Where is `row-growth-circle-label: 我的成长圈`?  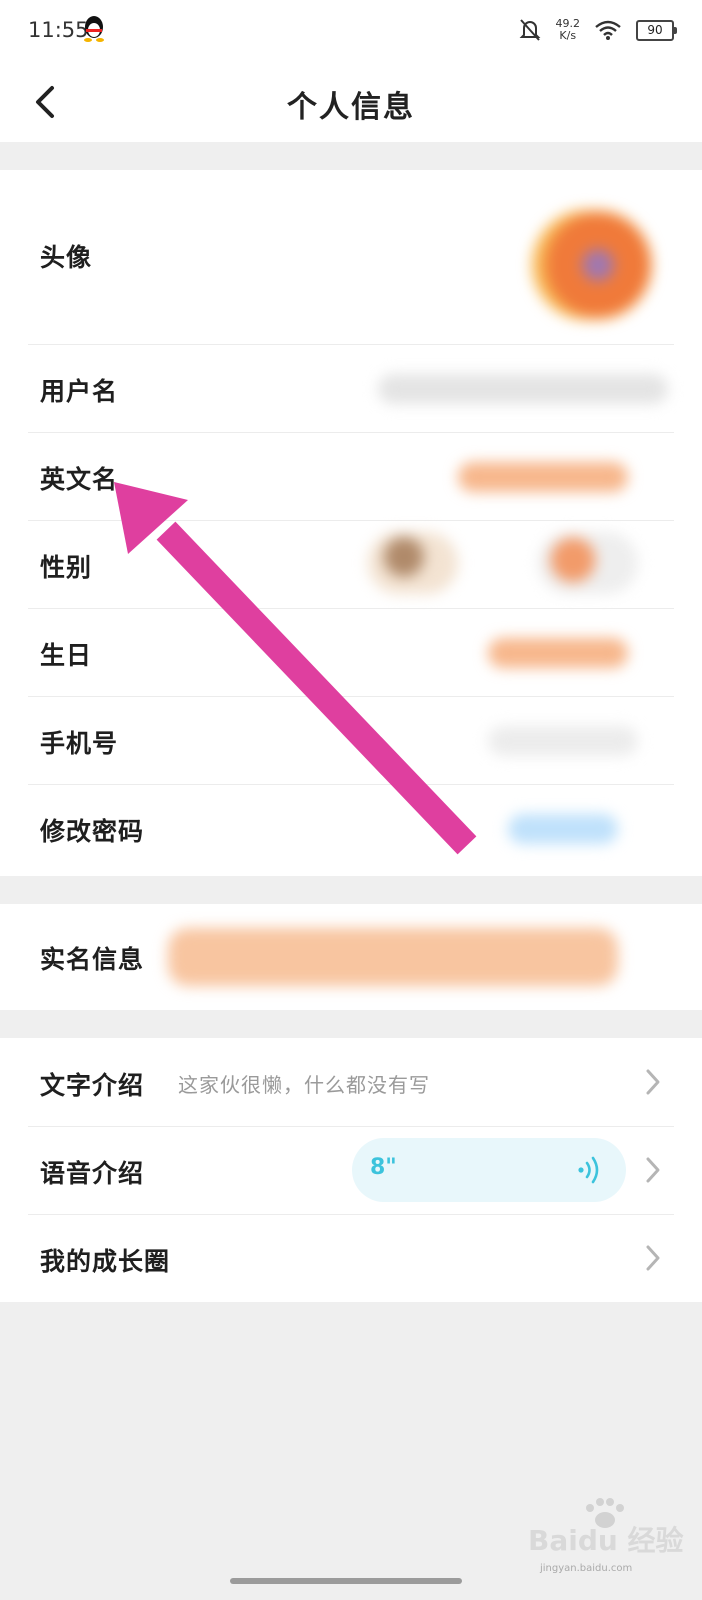
row-growth-circle-label: 我的成长圈 is located at coordinates (105, 1261).